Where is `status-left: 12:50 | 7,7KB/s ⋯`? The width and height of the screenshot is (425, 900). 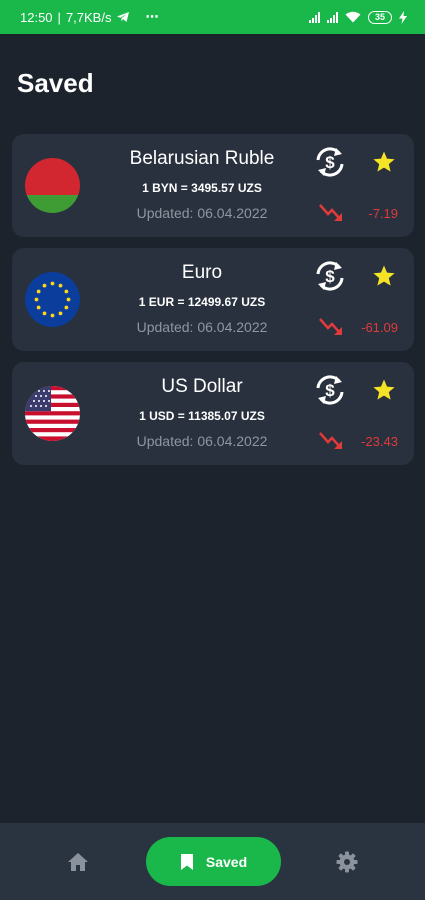 status-left: 12:50 | 7,7KB/s ⋯ is located at coordinates (89, 17).